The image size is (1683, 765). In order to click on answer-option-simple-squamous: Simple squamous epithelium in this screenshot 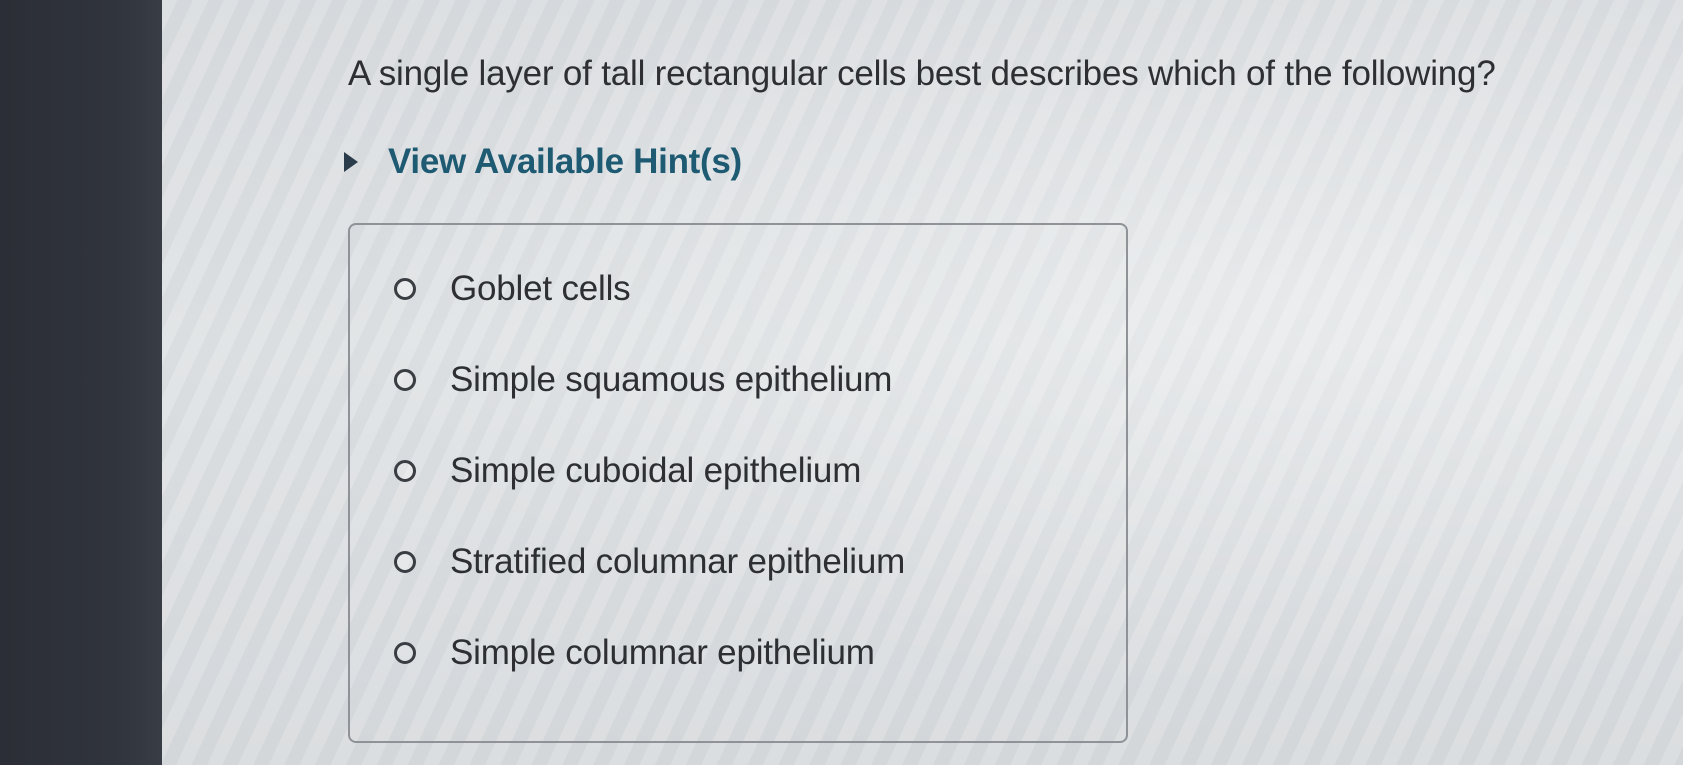, I will do `click(643, 380)`.